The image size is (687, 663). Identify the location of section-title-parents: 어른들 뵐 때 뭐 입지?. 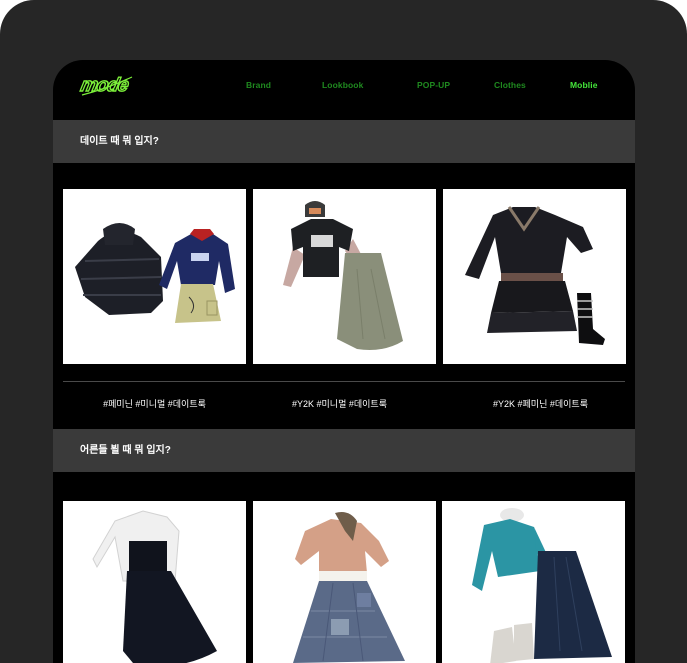
(344, 450).